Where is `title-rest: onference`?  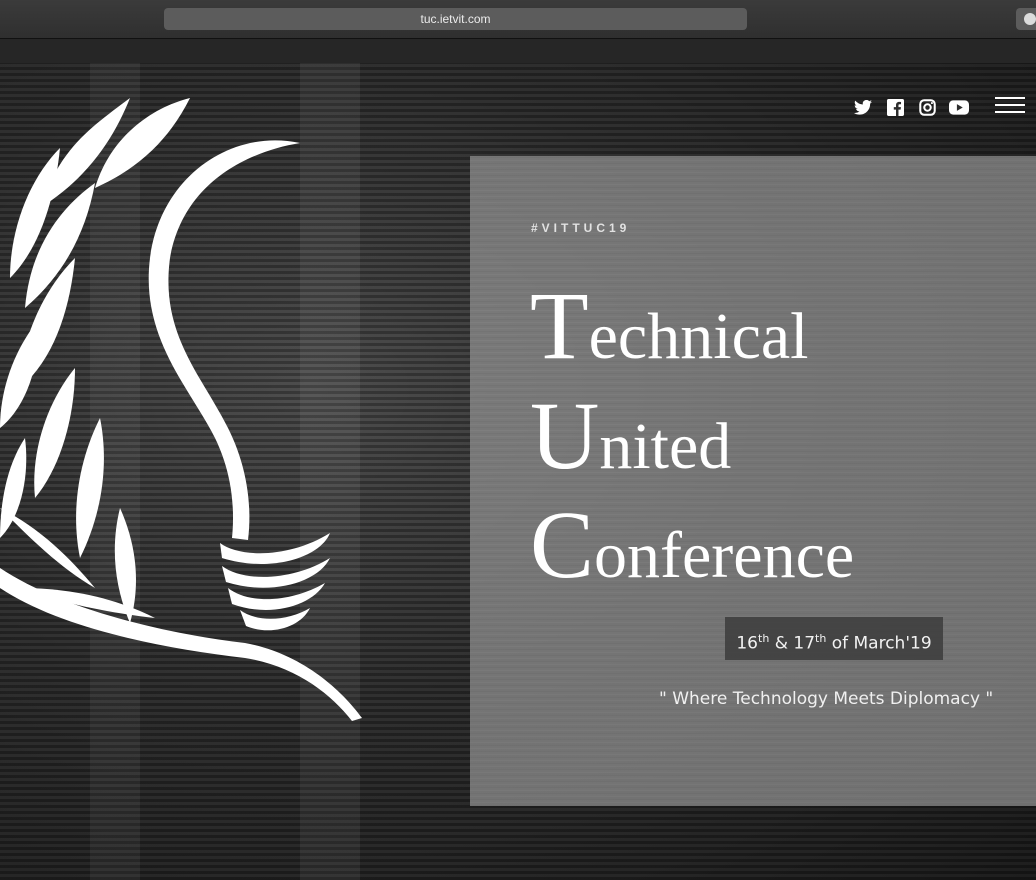 title-rest: onference is located at coordinates (724, 555).